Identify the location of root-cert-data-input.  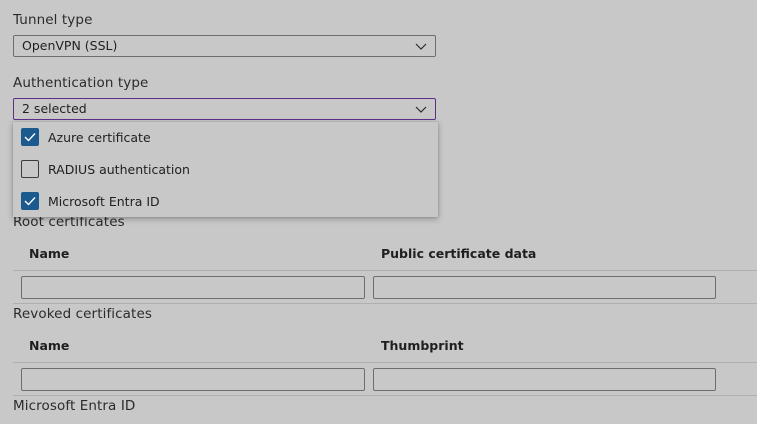
(544, 287).